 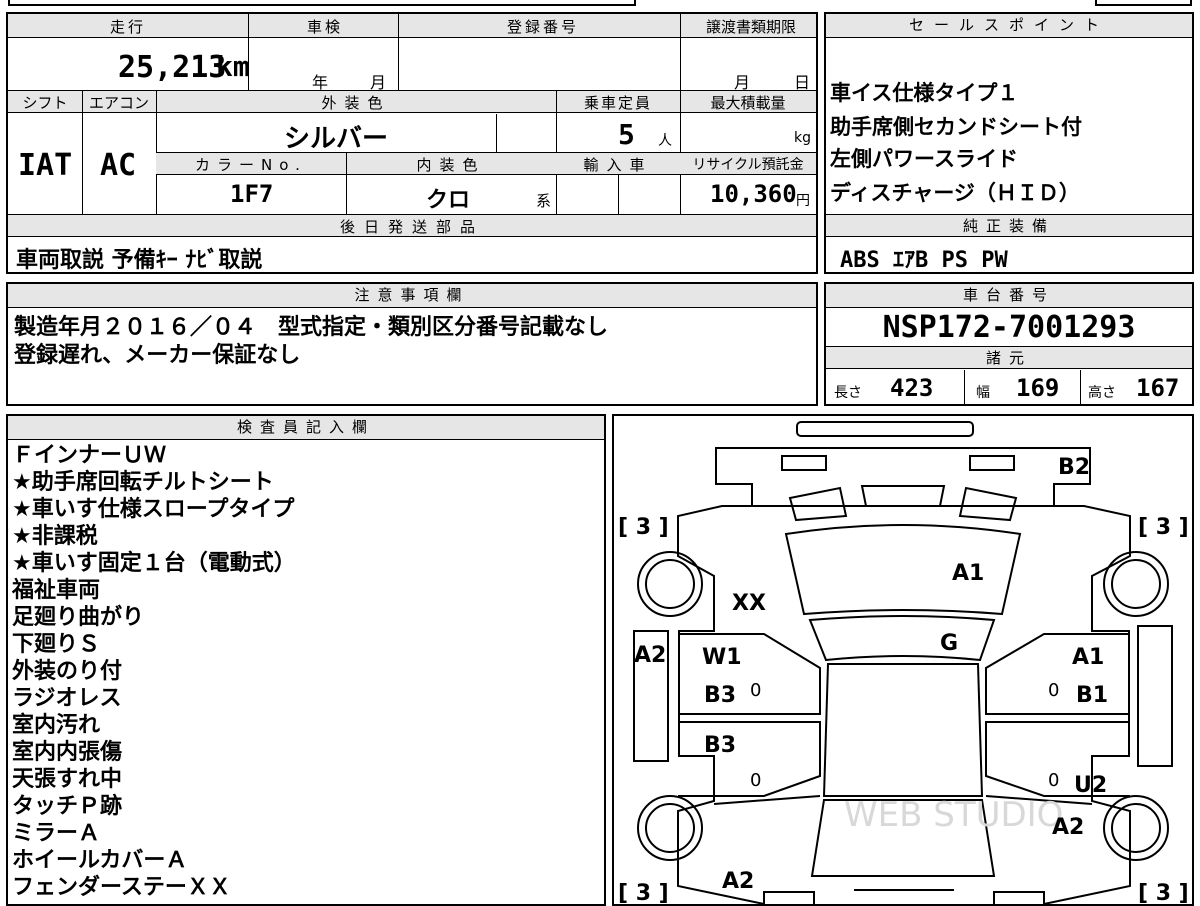 I want to click on specs-label: 諸元, so click(x=1009, y=358).